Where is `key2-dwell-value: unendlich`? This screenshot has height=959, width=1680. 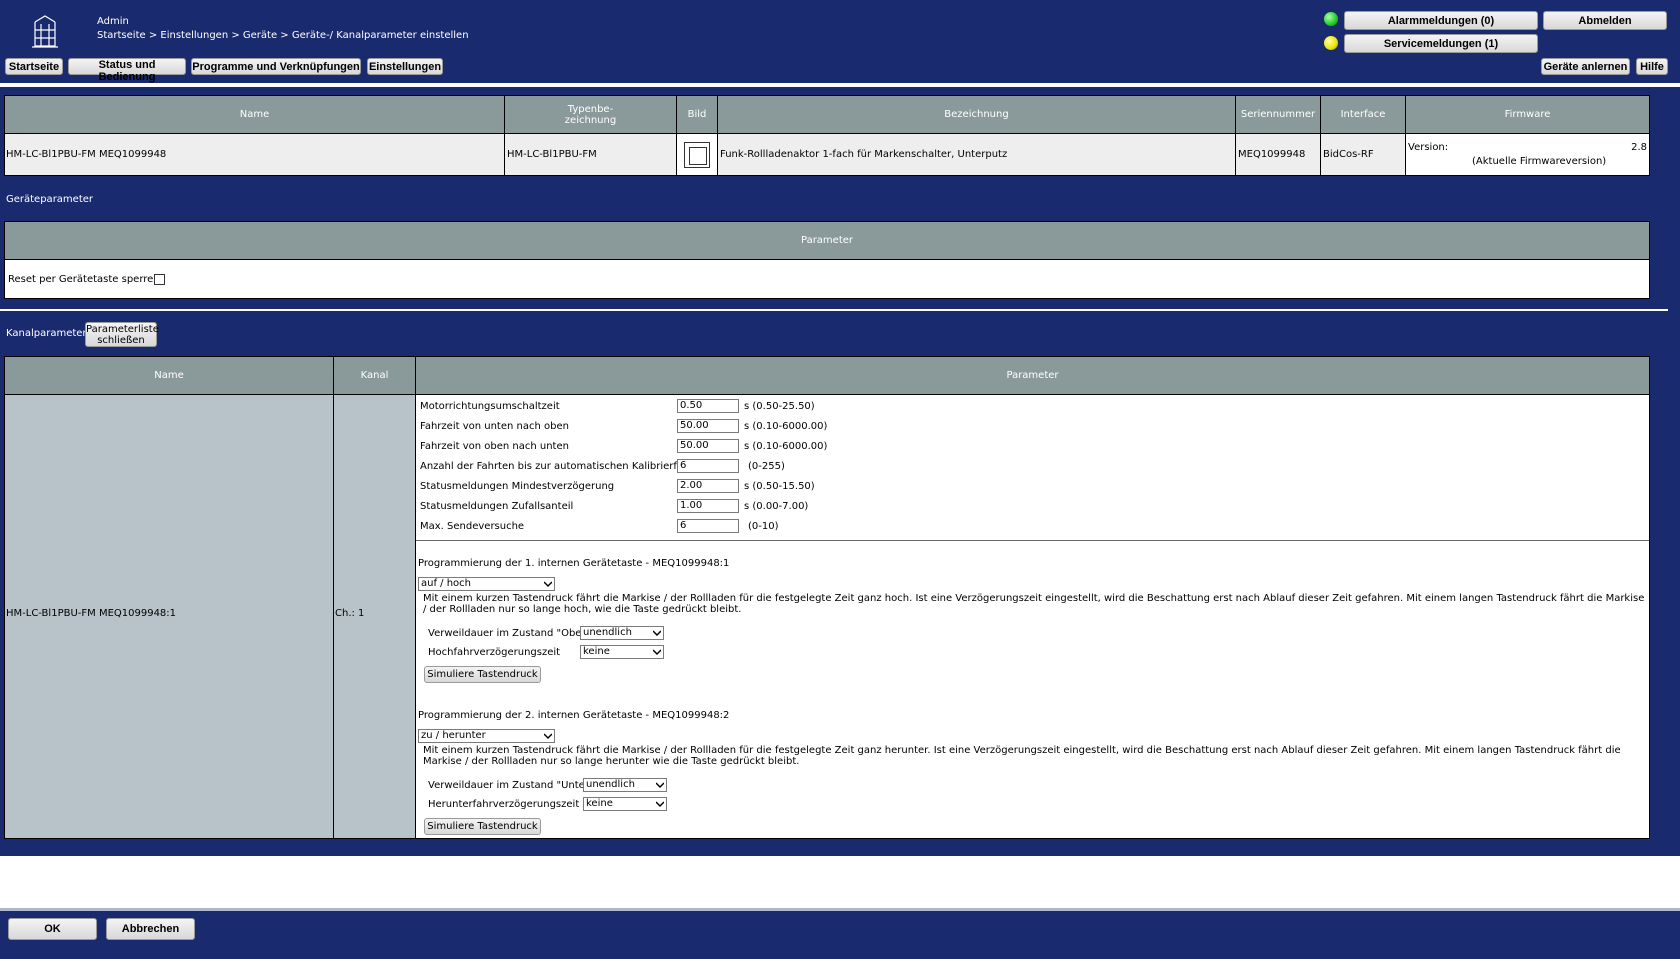
key2-dwell-value: unendlich is located at coordinates (610, 784).